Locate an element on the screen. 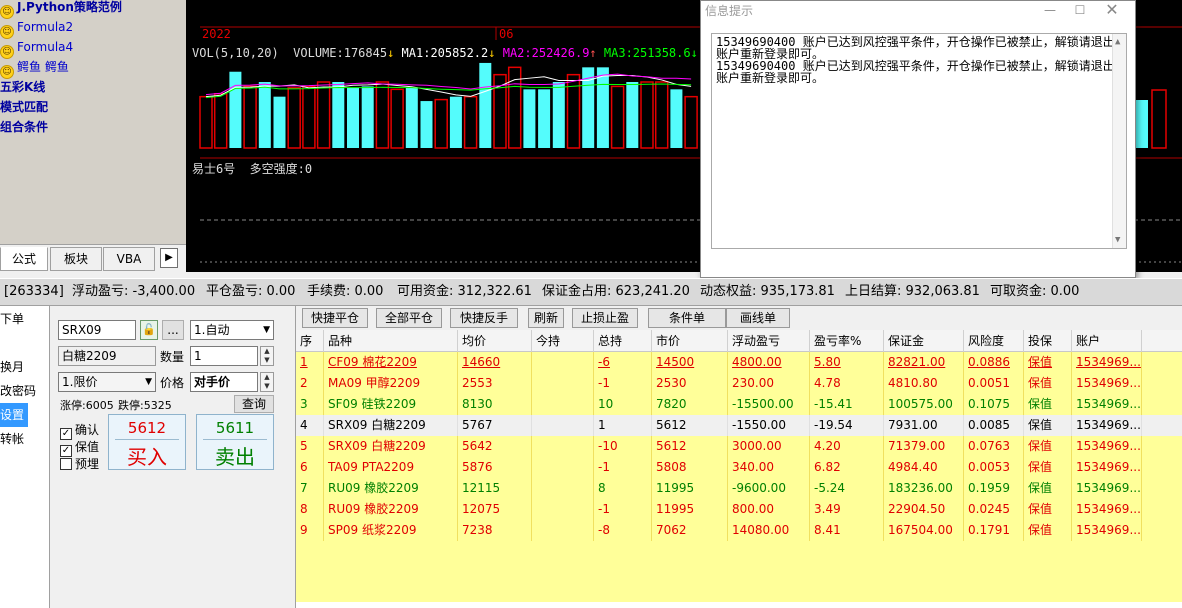  tree-item-formula2: ☺ Formula2 is located at coordinates (36, 28).